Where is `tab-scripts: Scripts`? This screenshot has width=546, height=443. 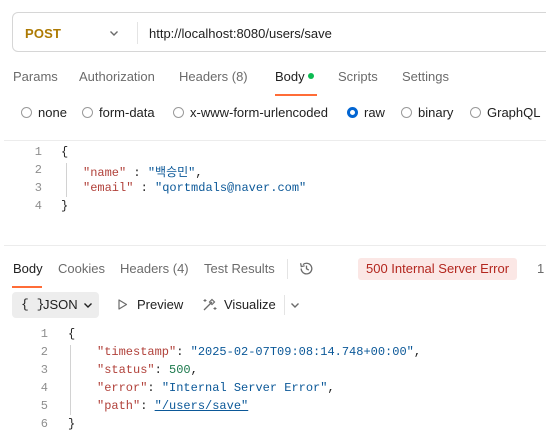 tab-scripts: Scripts is located at coordinates (358, 76).